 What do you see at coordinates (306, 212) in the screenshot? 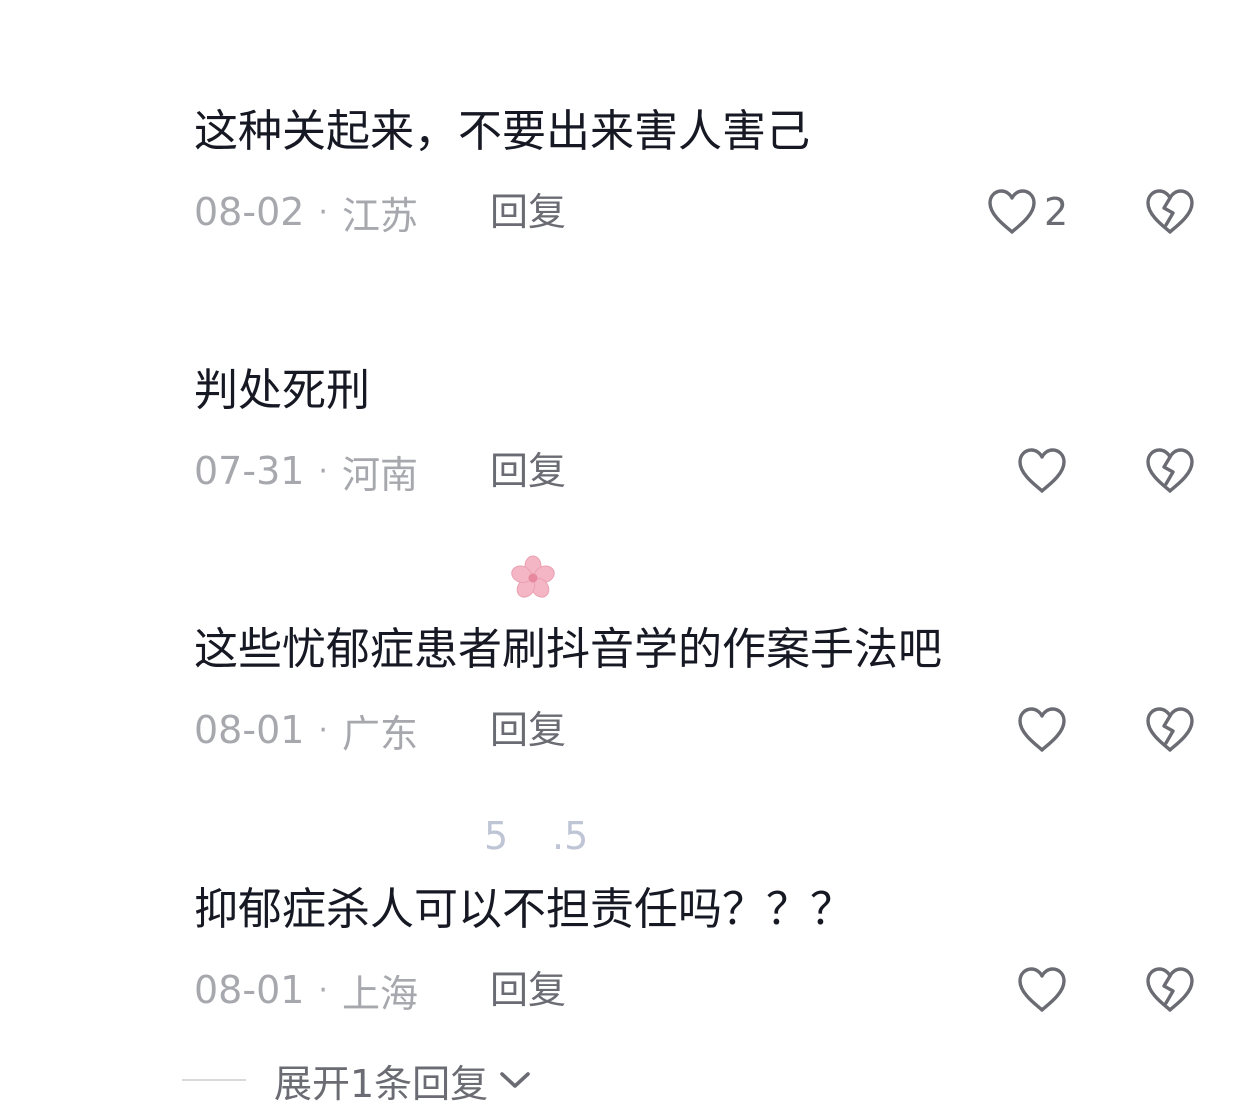
I see `comment-meta: 08-02 · 江苏` at bounding box center [306, 212].